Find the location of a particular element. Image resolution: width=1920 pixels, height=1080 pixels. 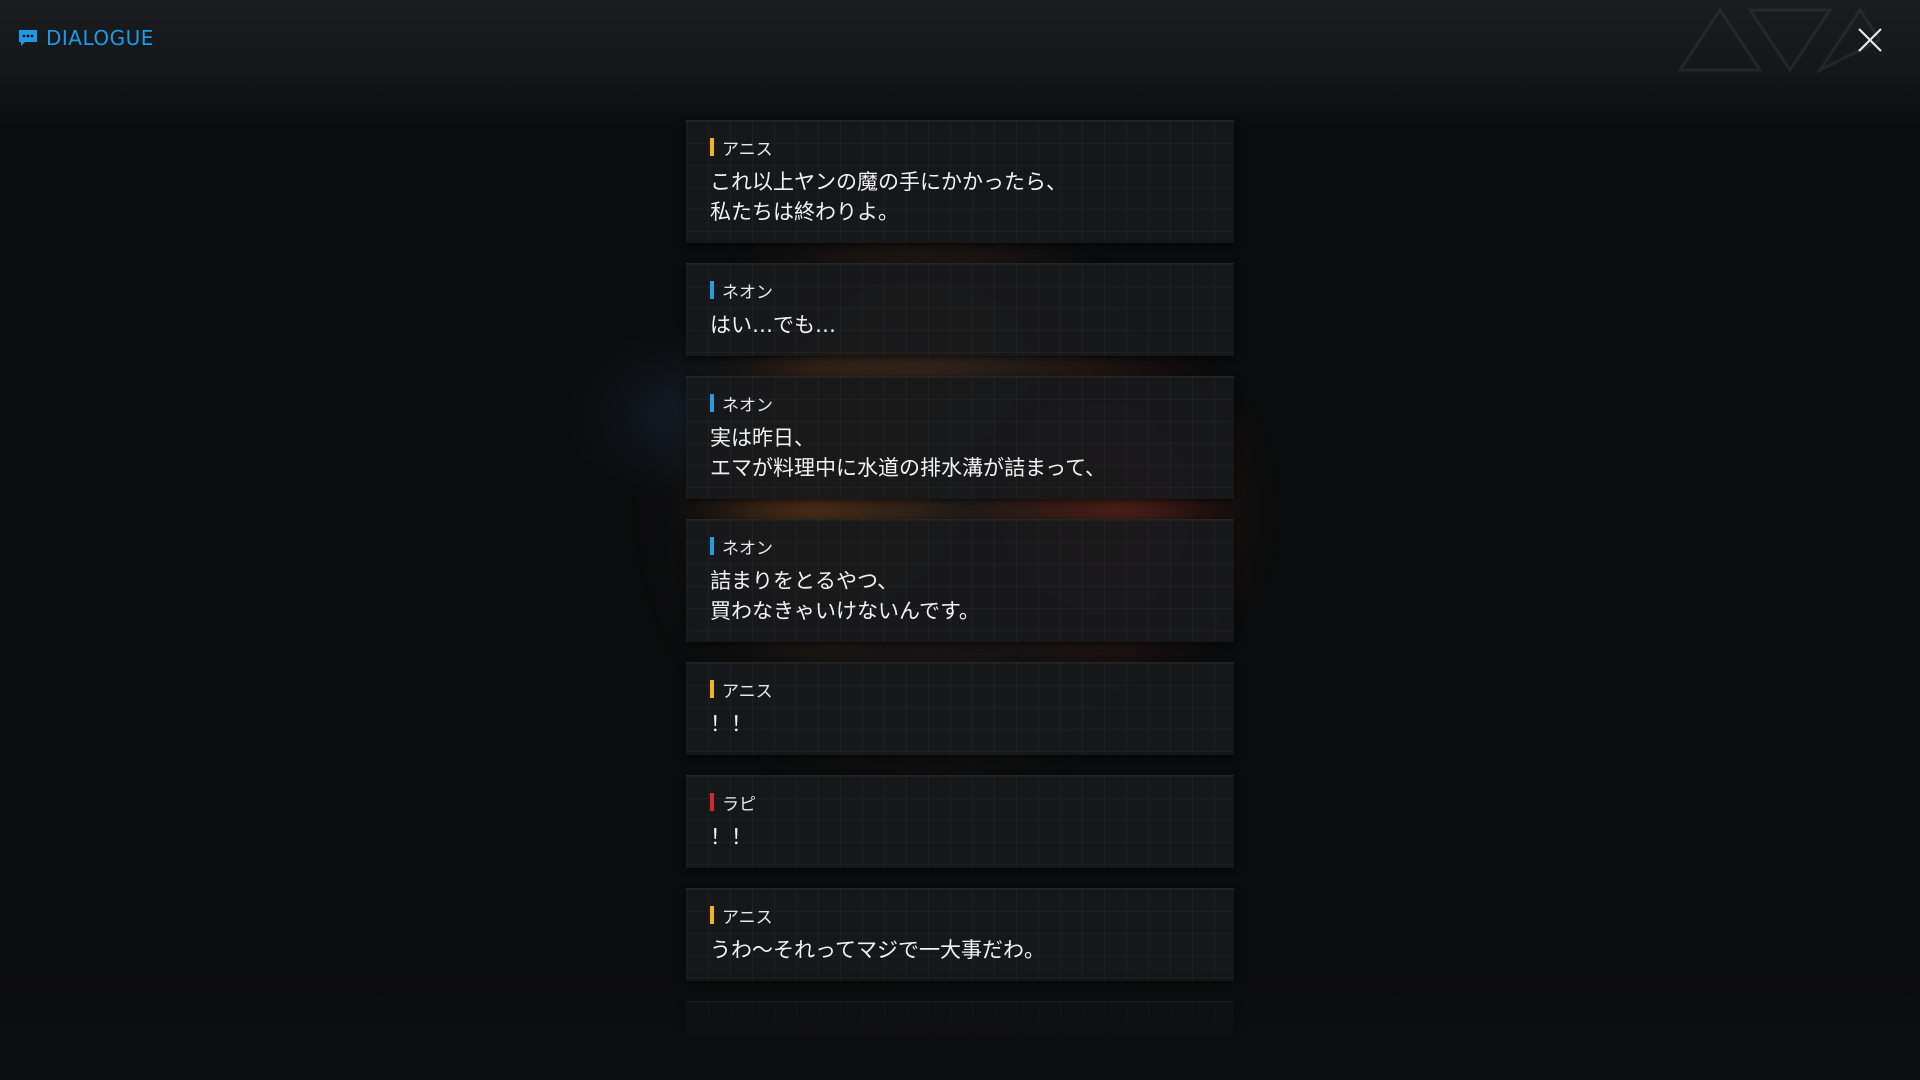

dialogue-text: うわ～それってマジで一大事だわ。 is located at coordinates (877, 950).